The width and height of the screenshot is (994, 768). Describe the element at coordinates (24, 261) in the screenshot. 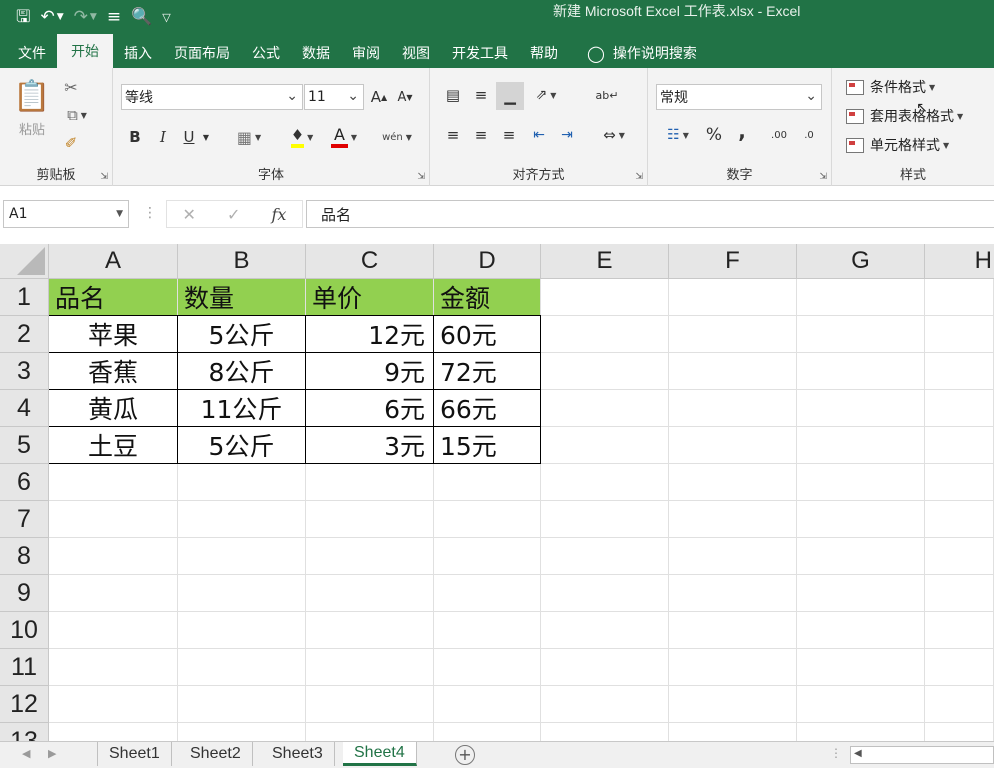

I see `select-all-button` at that location.